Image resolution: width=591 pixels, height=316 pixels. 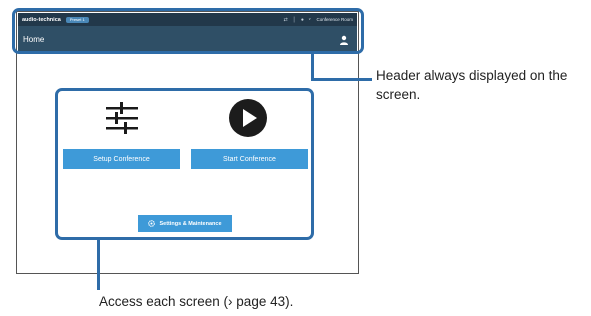 I want to click on header-callout-line-vertical, so click(x=312, y=67).